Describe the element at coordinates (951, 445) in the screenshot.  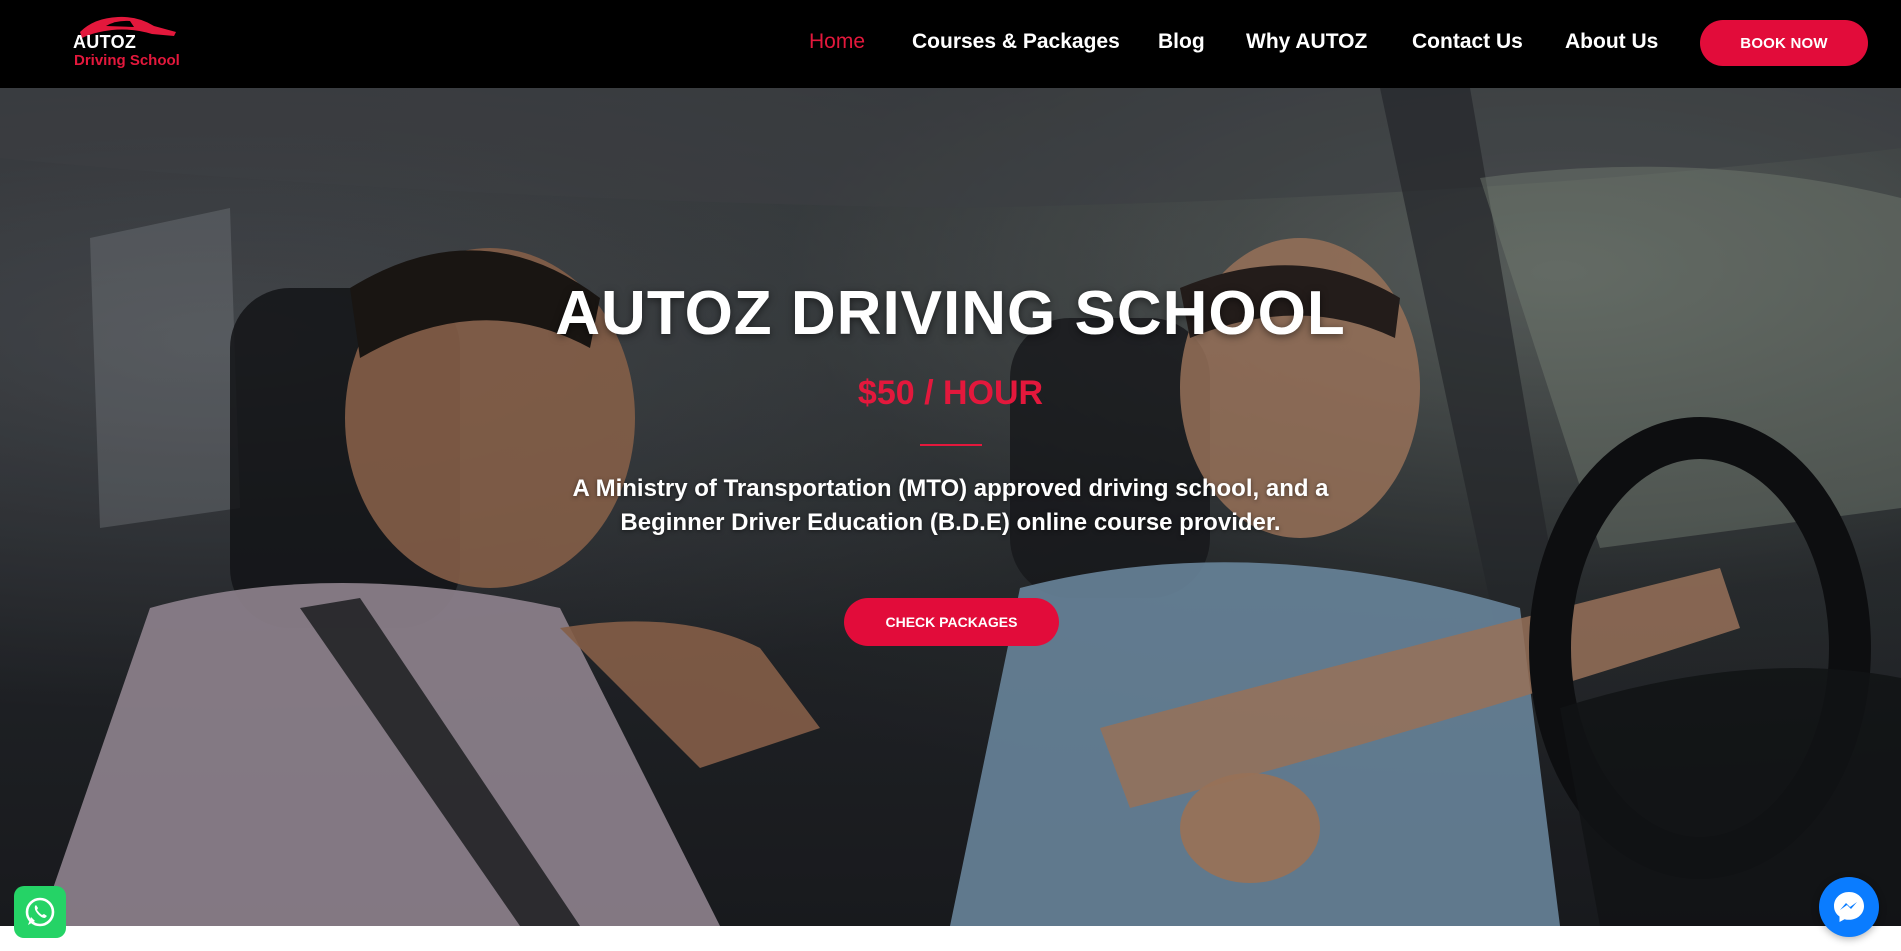
I see `hero-divider` at that location.